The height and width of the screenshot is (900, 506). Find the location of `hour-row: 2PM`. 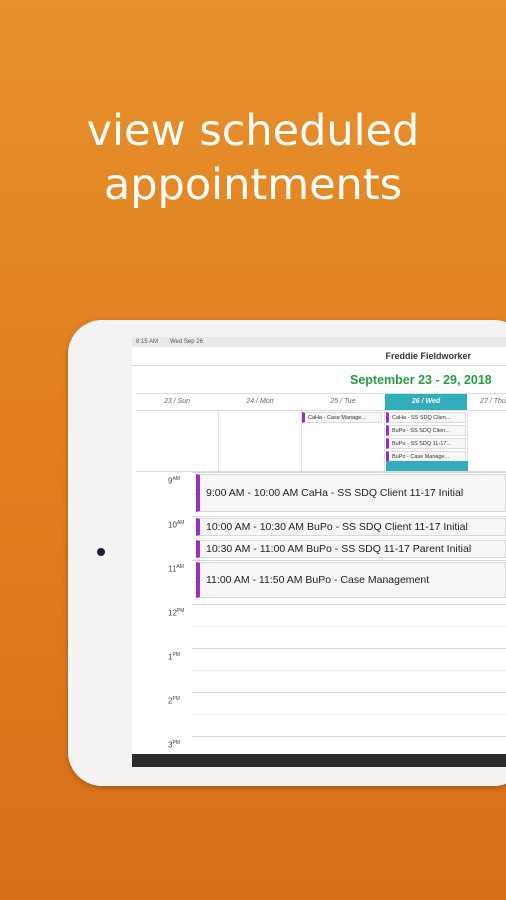

hour-row: 2PM is located at coordinates (319, 714).